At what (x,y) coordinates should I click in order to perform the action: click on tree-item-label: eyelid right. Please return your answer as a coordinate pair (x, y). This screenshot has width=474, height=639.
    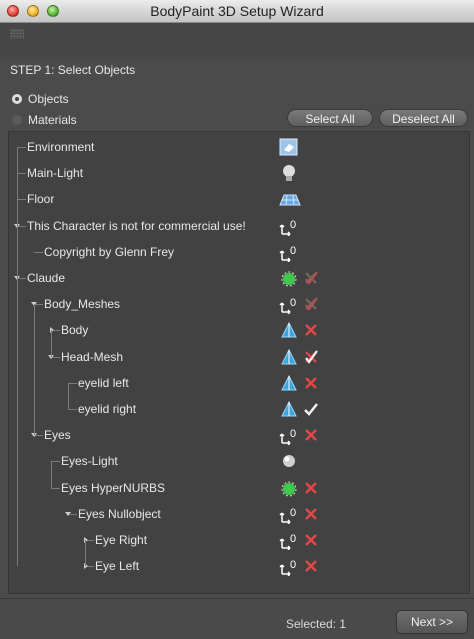
    Looking at the image, I should click on (107, 409).